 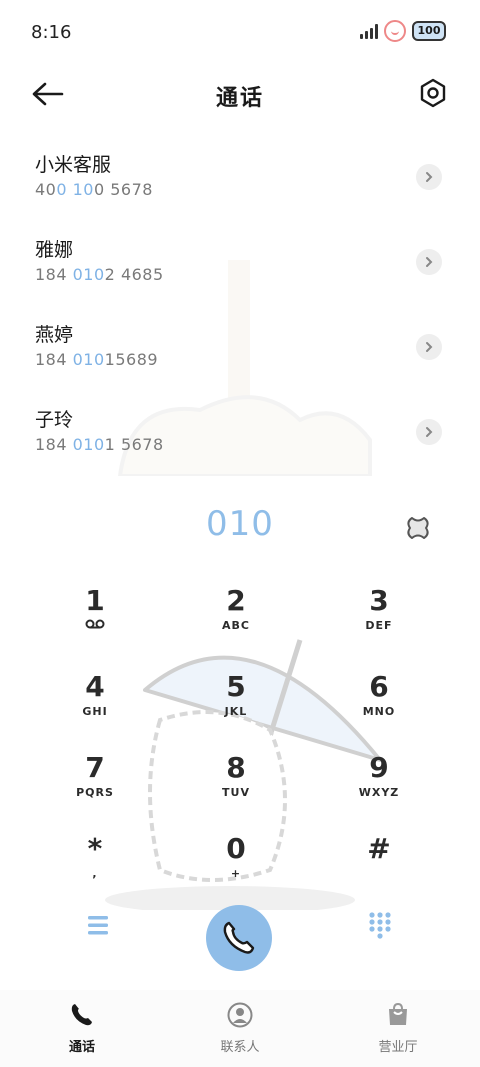 I want to click on key-9: 9 WXYZ, so click(x=379, y=784).